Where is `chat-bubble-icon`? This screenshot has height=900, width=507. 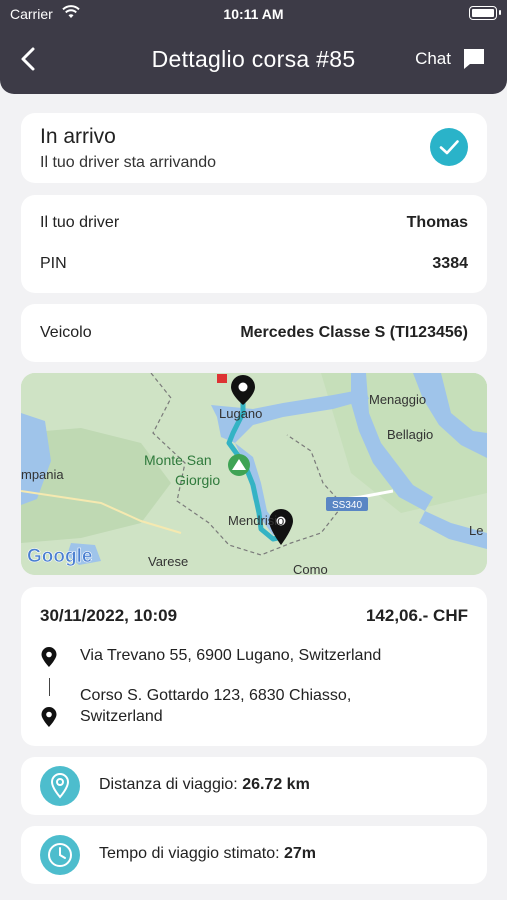 chat-bubble-icon is located at coordinates (474, 59).